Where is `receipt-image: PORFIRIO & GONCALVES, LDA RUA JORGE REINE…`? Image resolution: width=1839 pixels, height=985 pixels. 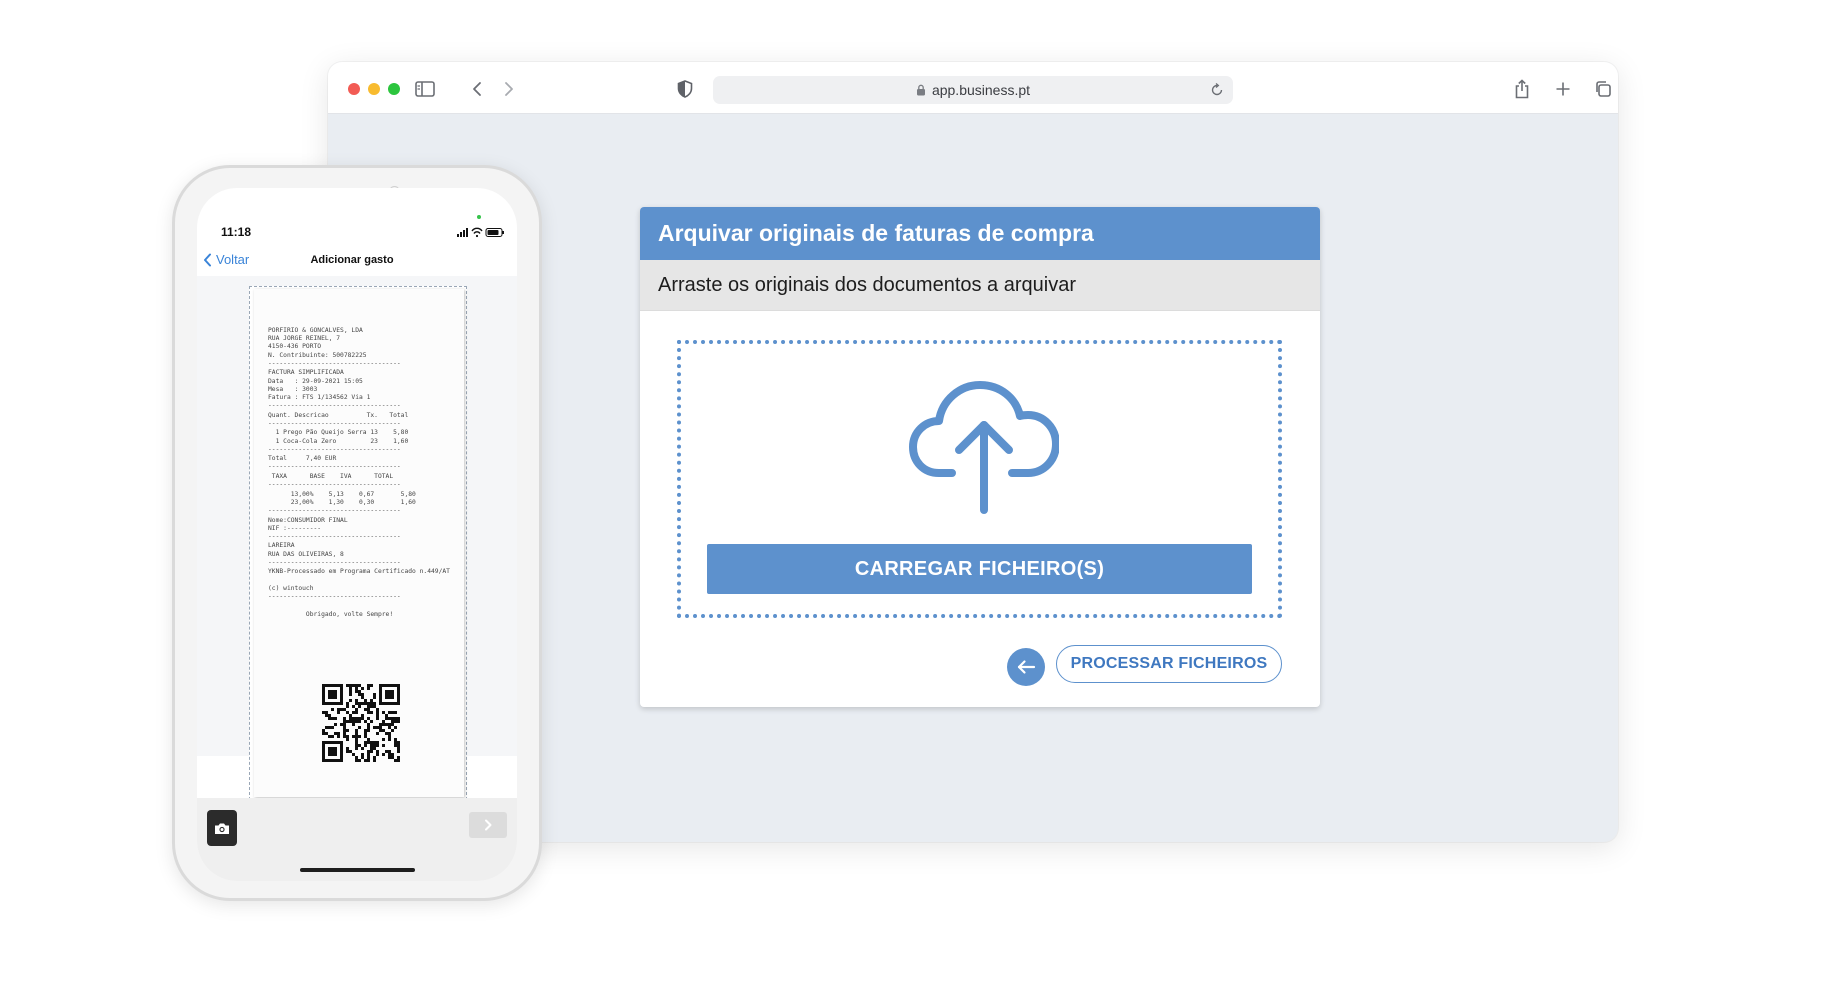
receipt-image: PORFIRIO & GONCALVES, LDA RUA JORGE REINE… is located at coordinates (359, 543).